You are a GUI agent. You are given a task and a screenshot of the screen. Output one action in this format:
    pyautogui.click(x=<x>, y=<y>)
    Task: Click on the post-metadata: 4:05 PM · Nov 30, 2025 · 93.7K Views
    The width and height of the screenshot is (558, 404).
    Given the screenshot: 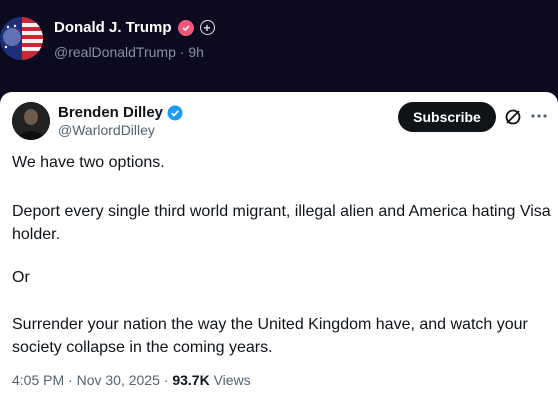 What is the action you would take?
    pyautogui.click(x=131, y=380)
    